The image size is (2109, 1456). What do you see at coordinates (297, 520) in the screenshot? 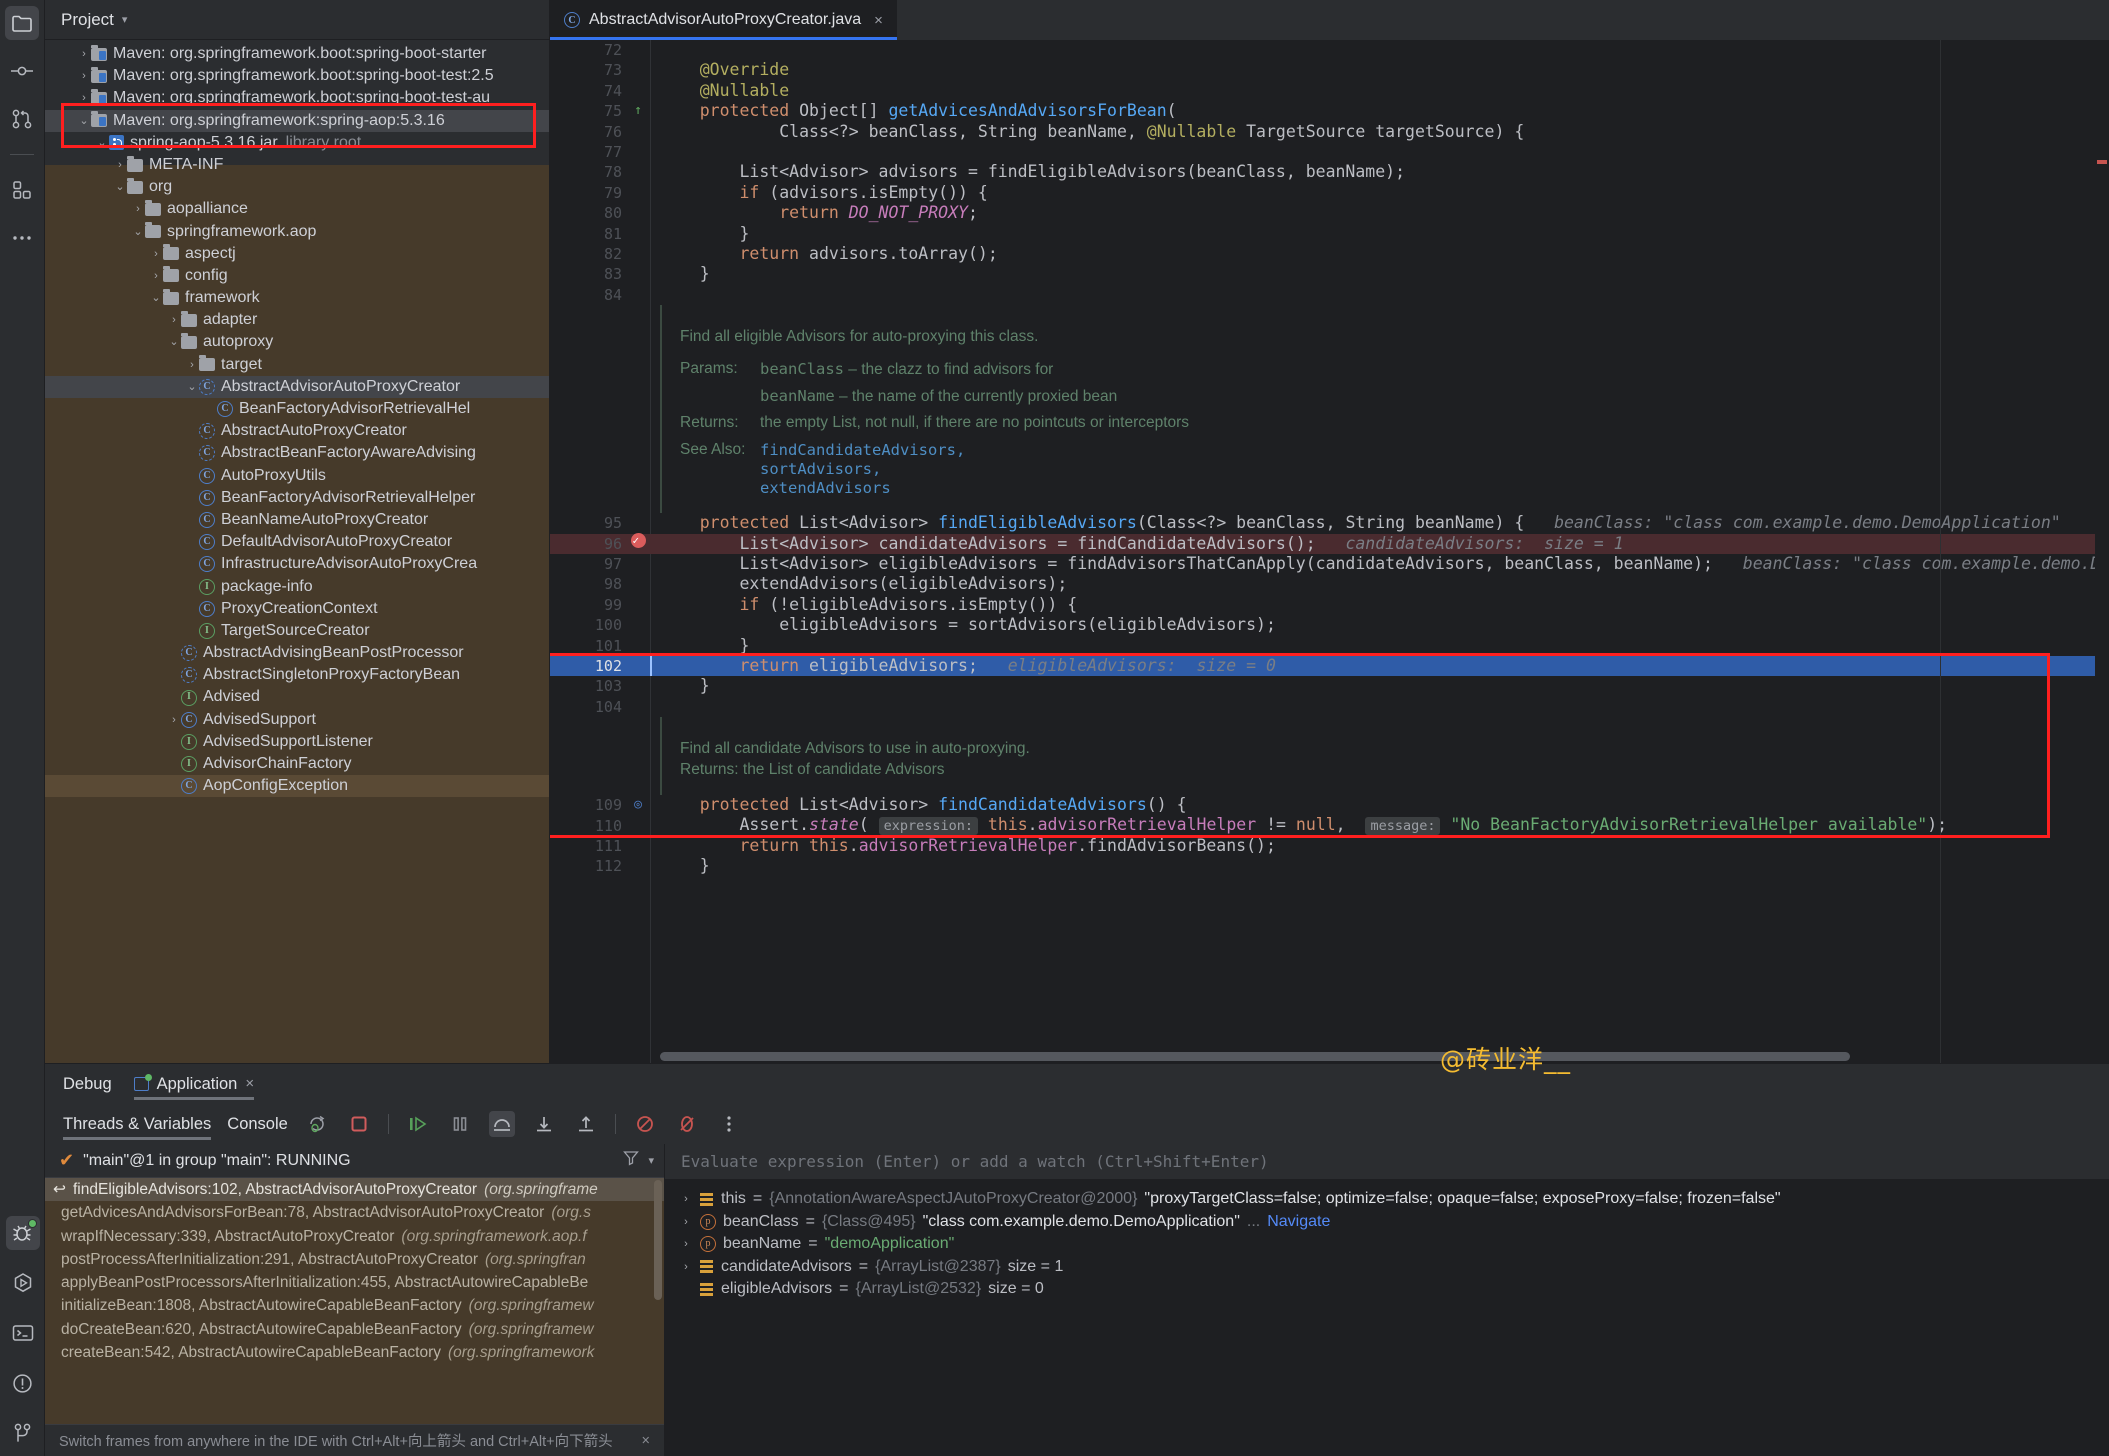
I see `tree-item: ·C BeanNameAutoProxyCreator` at bounding box center [297, 520].